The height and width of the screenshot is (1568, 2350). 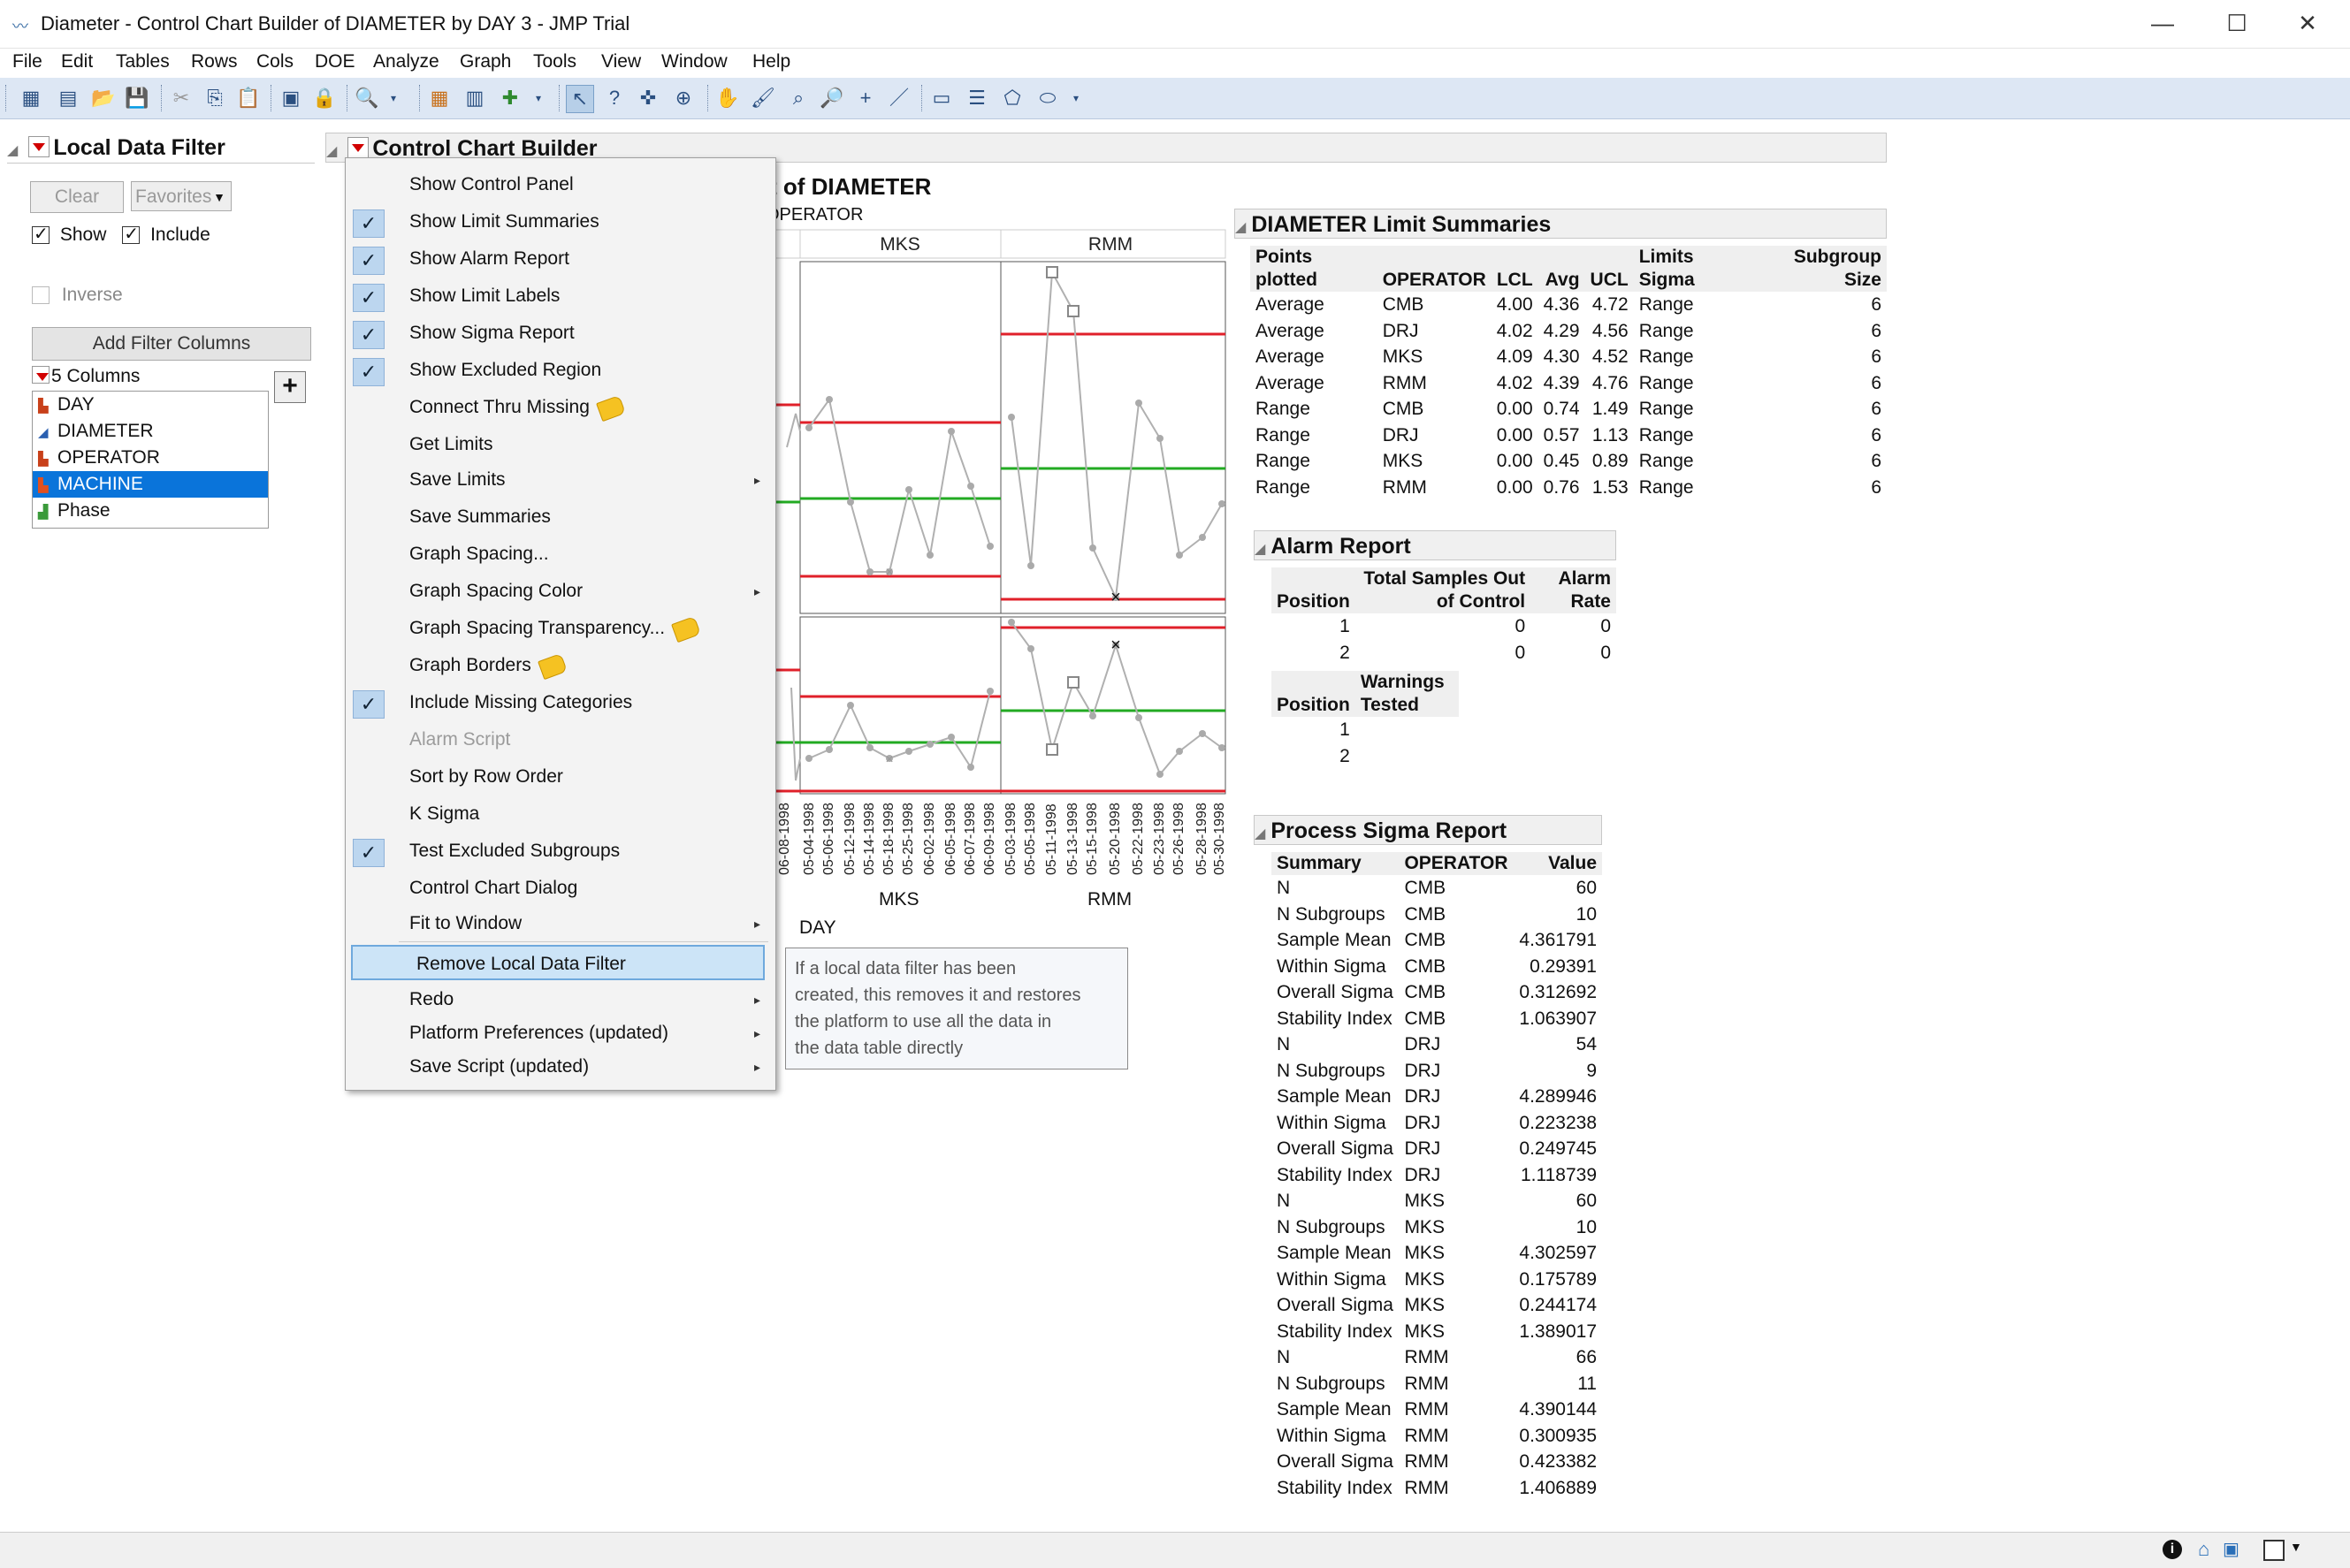 What do you see at coordinates (558, 185) in the screenshot?
I see `menu-item: Show Control Panel` at bounding box center [558, 185].